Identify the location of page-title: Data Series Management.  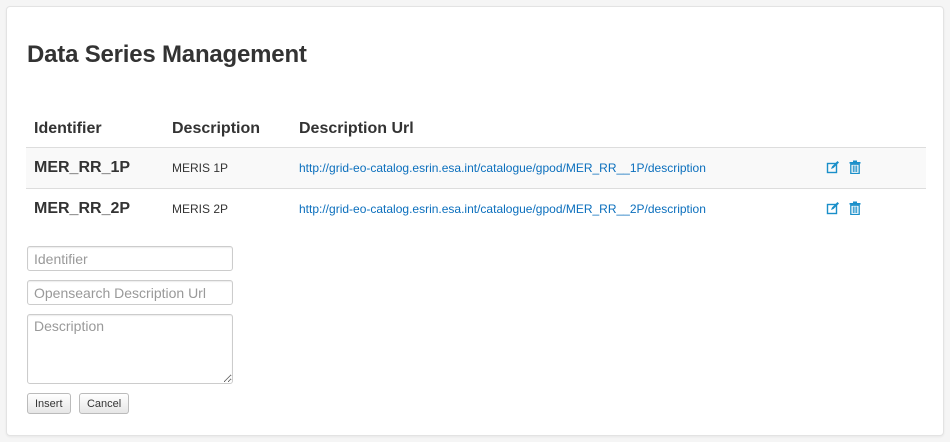
(167, 54).